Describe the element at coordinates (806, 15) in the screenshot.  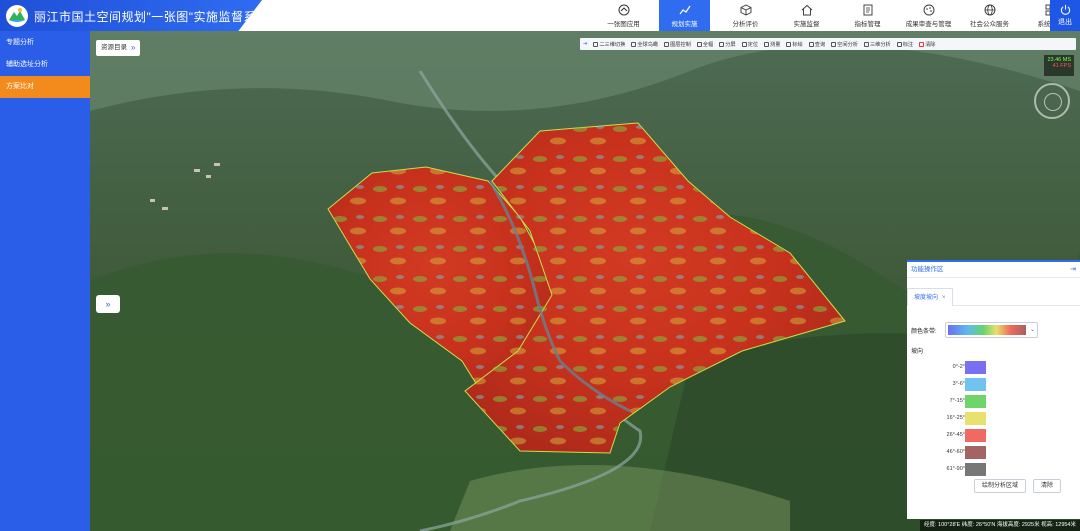
I see `nav-item-supervision: 实施监督` at that location.